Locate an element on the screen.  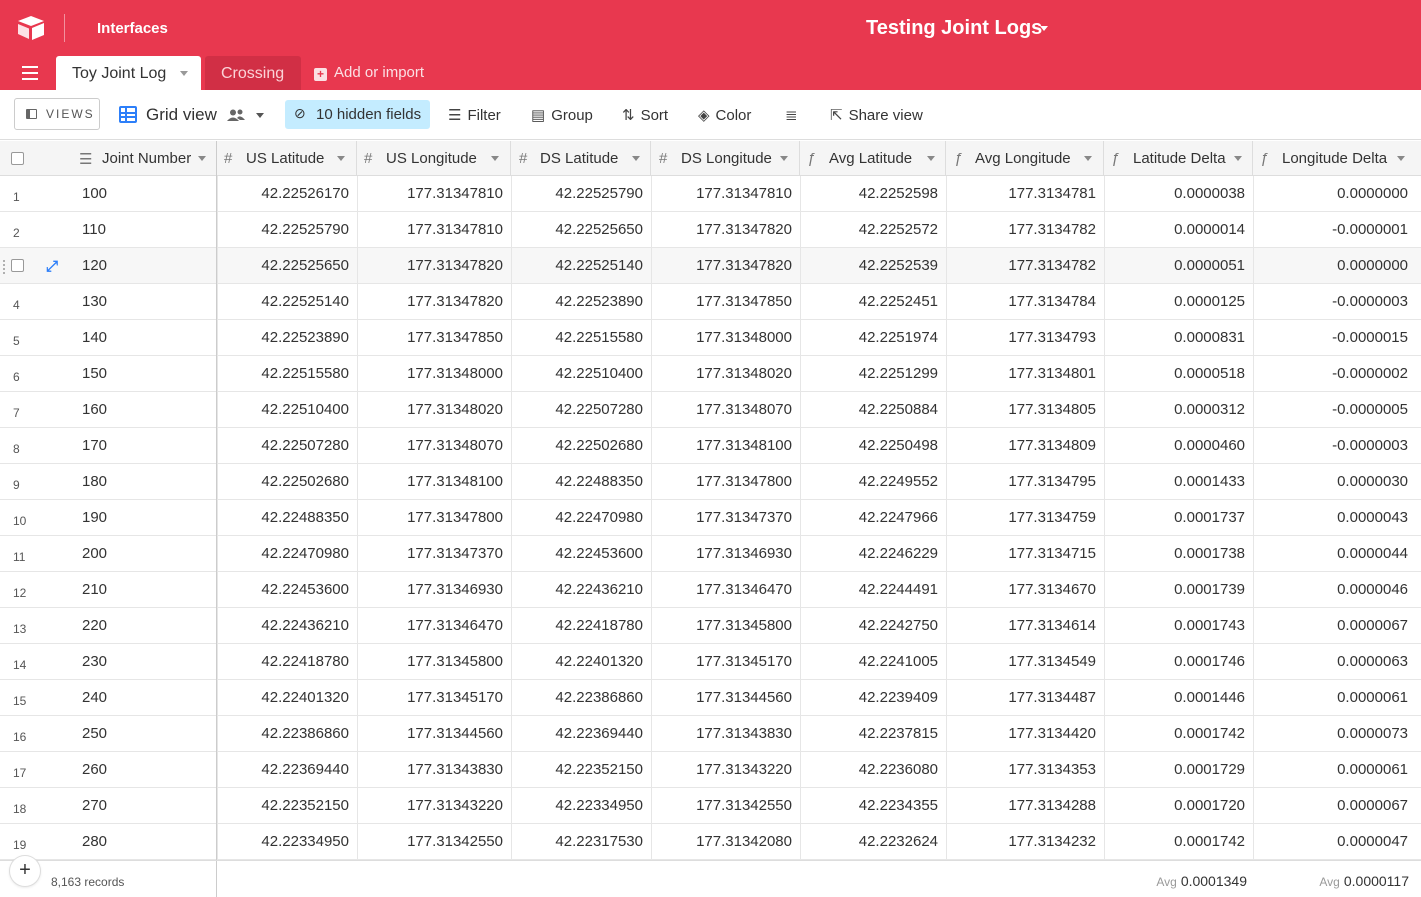
cell-avg-longitude: 177.3134232 is located at coordinates (1052, 841).